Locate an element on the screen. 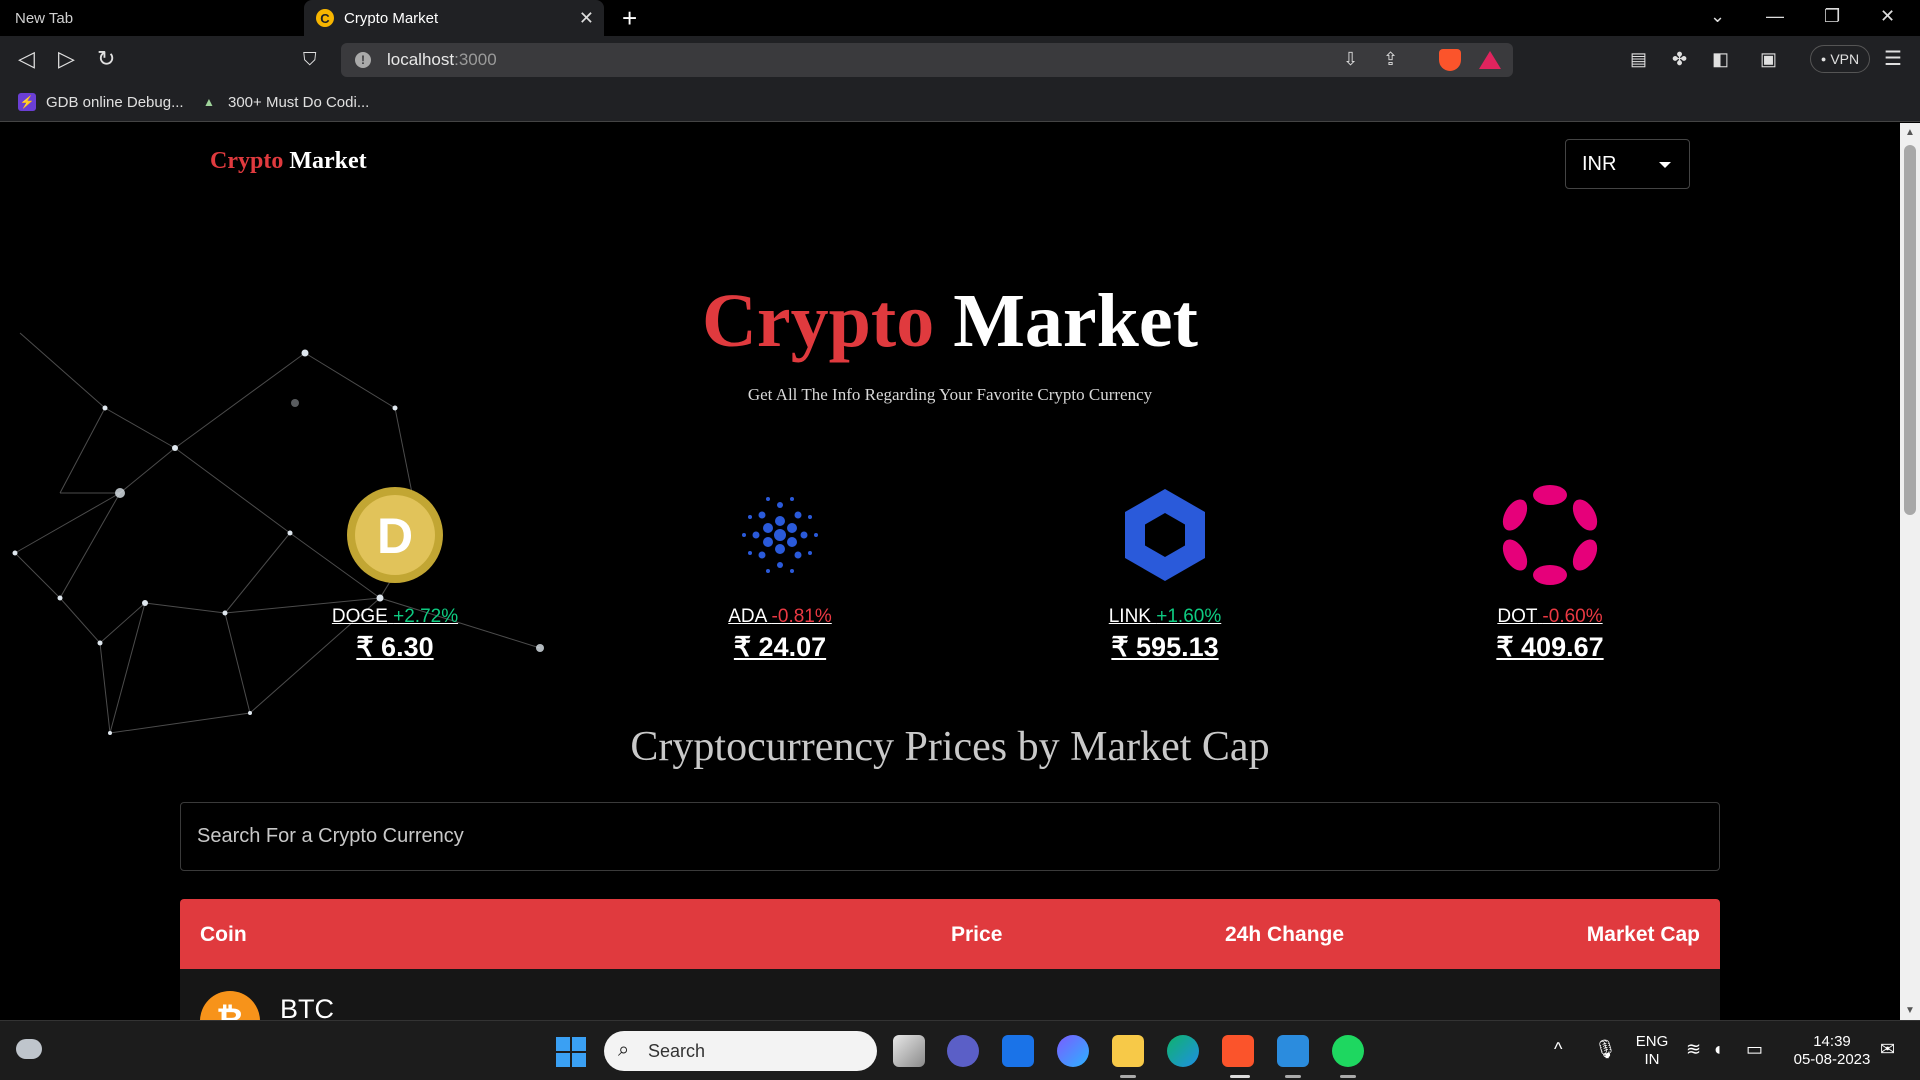  hero-title: Crypto Market is located at coordinates (950, 321).